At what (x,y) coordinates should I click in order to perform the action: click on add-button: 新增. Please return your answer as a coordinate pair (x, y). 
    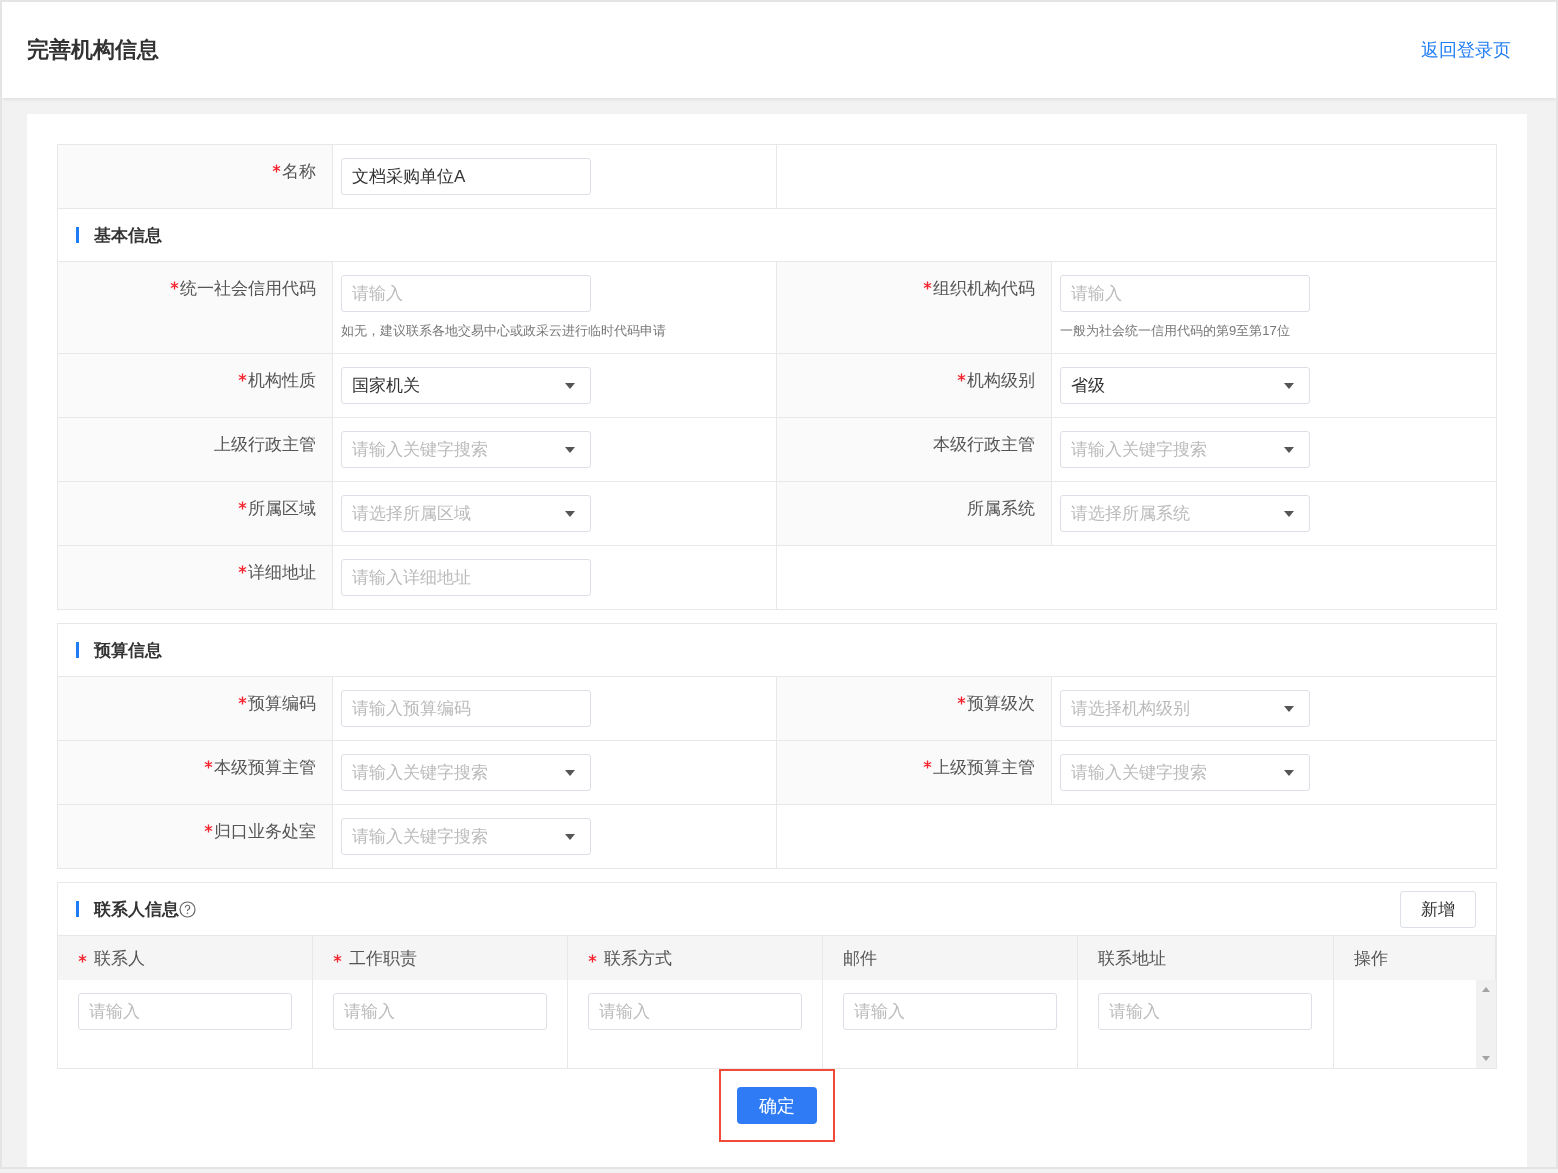
    Looking at the image, I should click on (1438, 909).